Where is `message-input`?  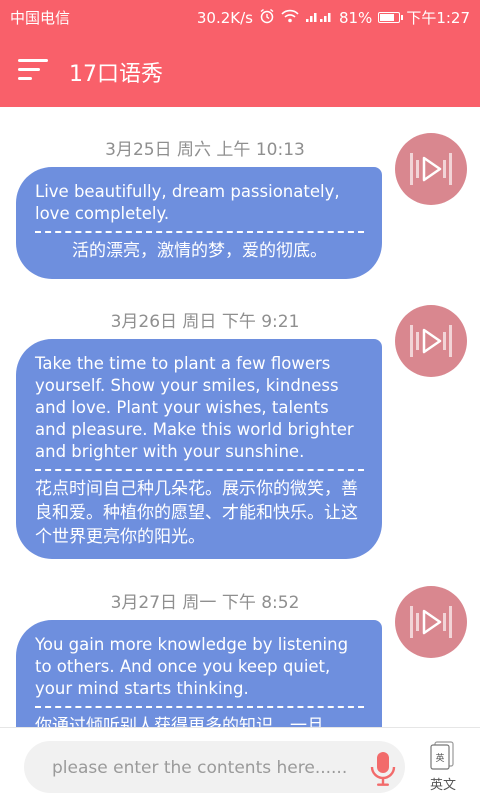
message-input is located at coordinates (202, 768).